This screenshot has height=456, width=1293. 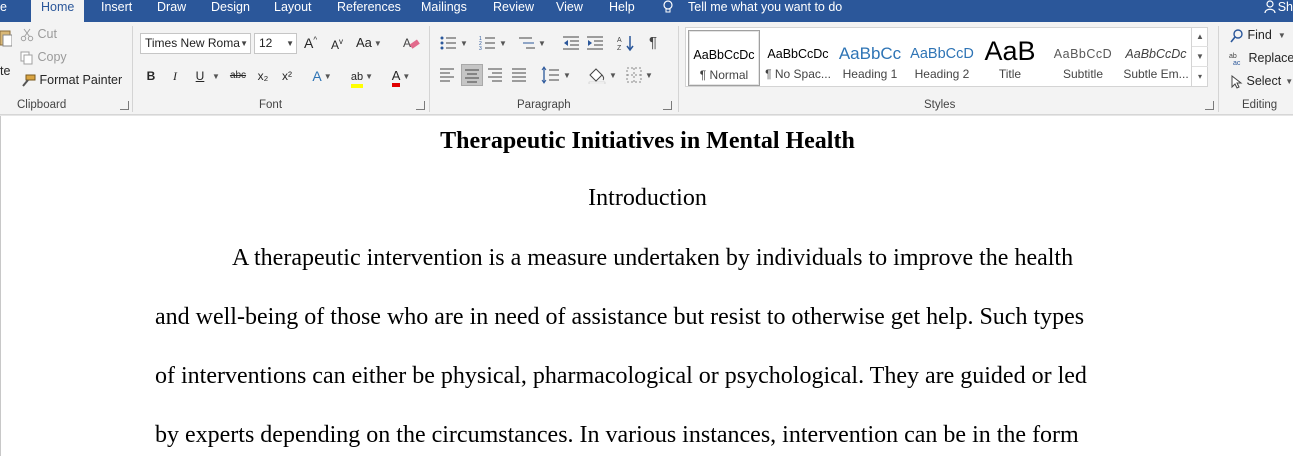 What do you see at coordinates (454, 43) in the screenshot?
I see `bullets-button: ▼` at bounding box center [454, 43].